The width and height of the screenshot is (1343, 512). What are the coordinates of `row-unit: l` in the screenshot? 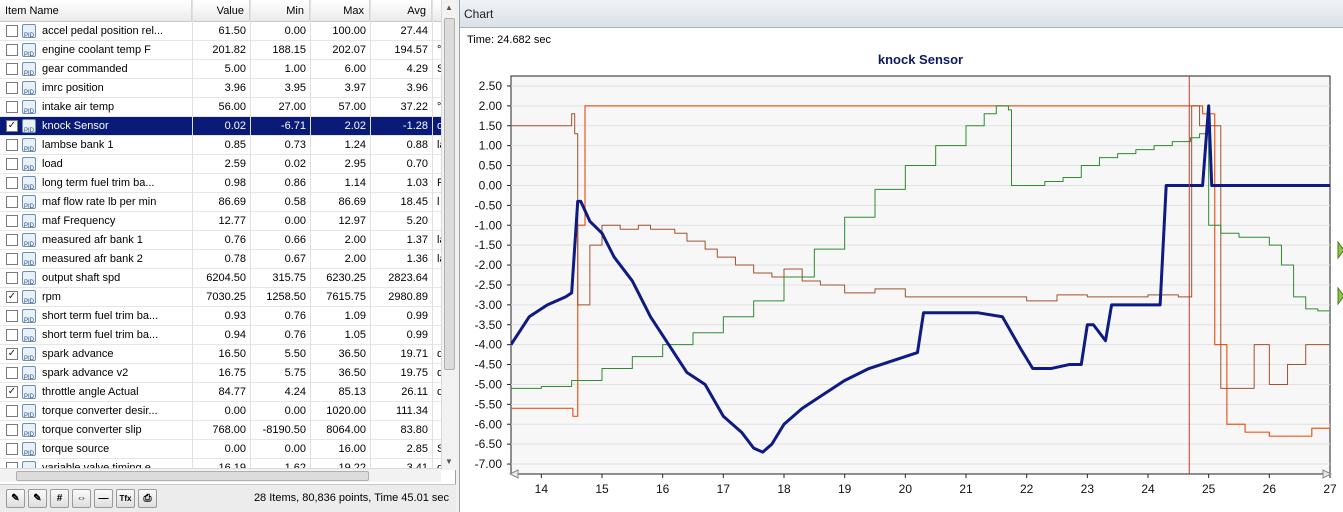 It's located at (438, 202).